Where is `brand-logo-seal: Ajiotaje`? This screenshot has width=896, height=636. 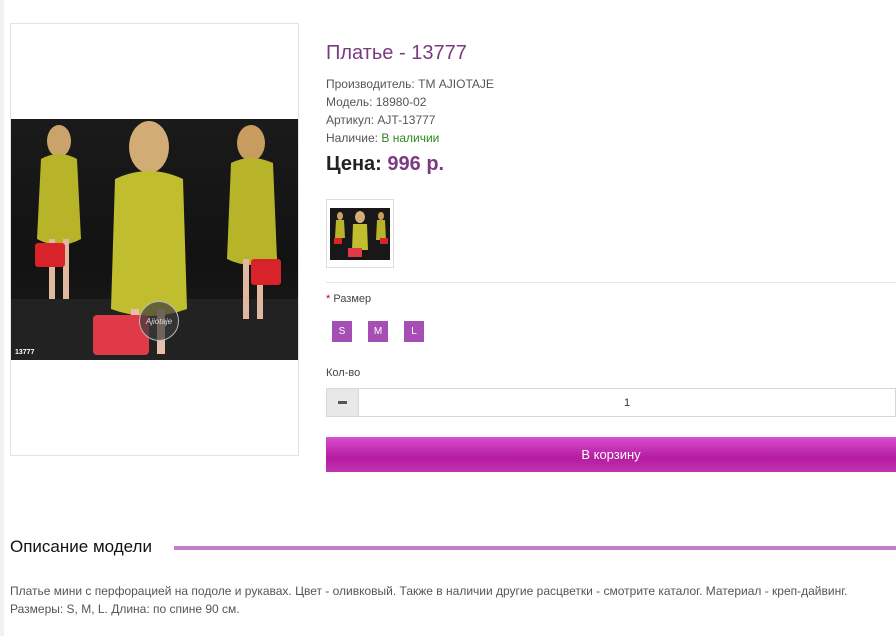 brand-logo-seal: Ajiotaje is located at coordinates (159, 321).